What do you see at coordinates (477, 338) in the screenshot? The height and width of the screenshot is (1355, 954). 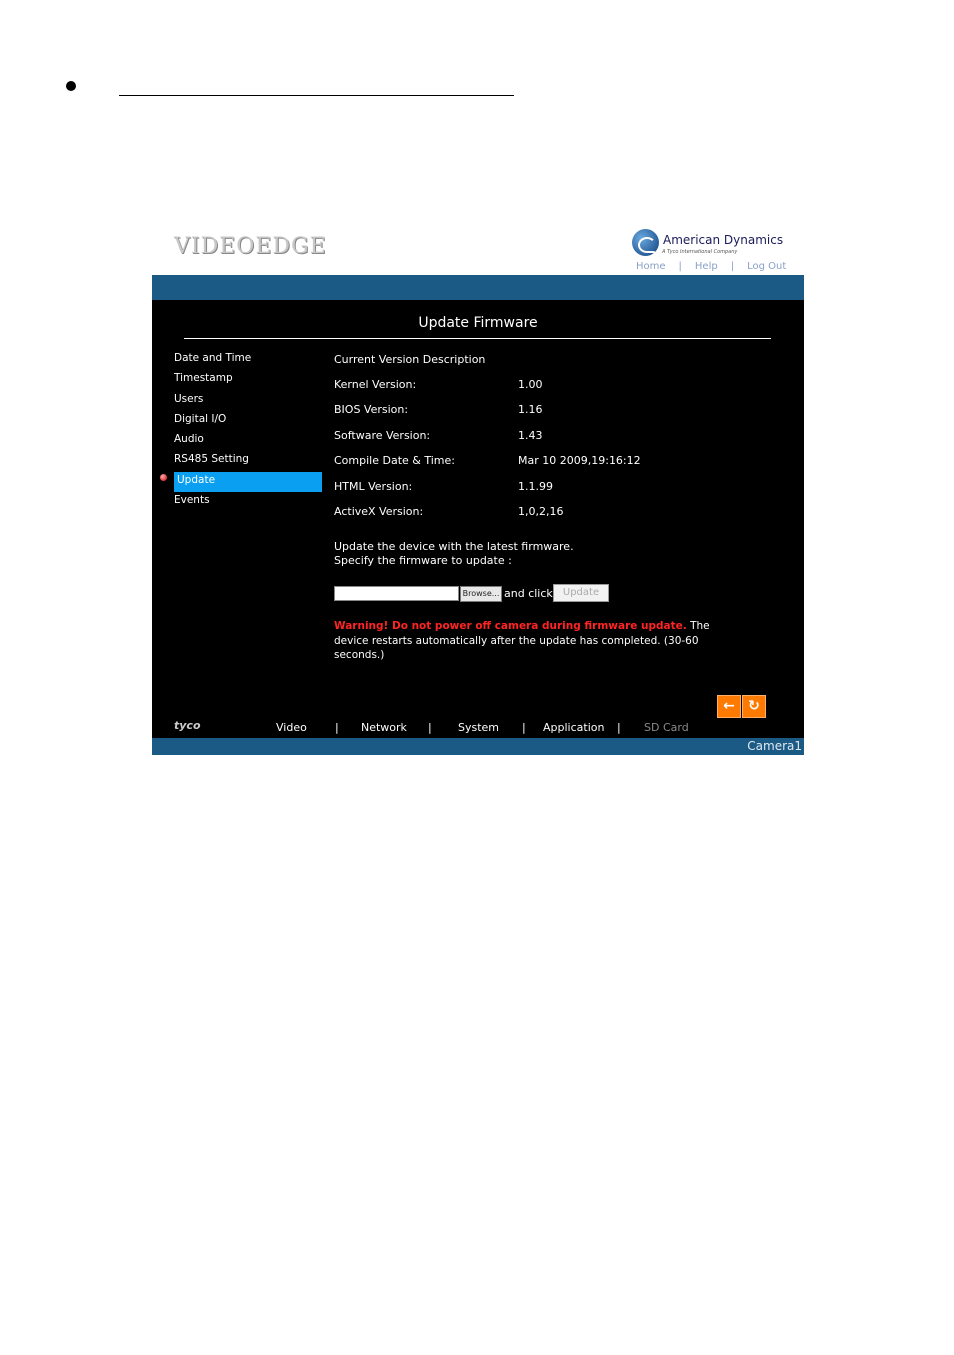 I see `title-divider` at bounding box center [477, 338].